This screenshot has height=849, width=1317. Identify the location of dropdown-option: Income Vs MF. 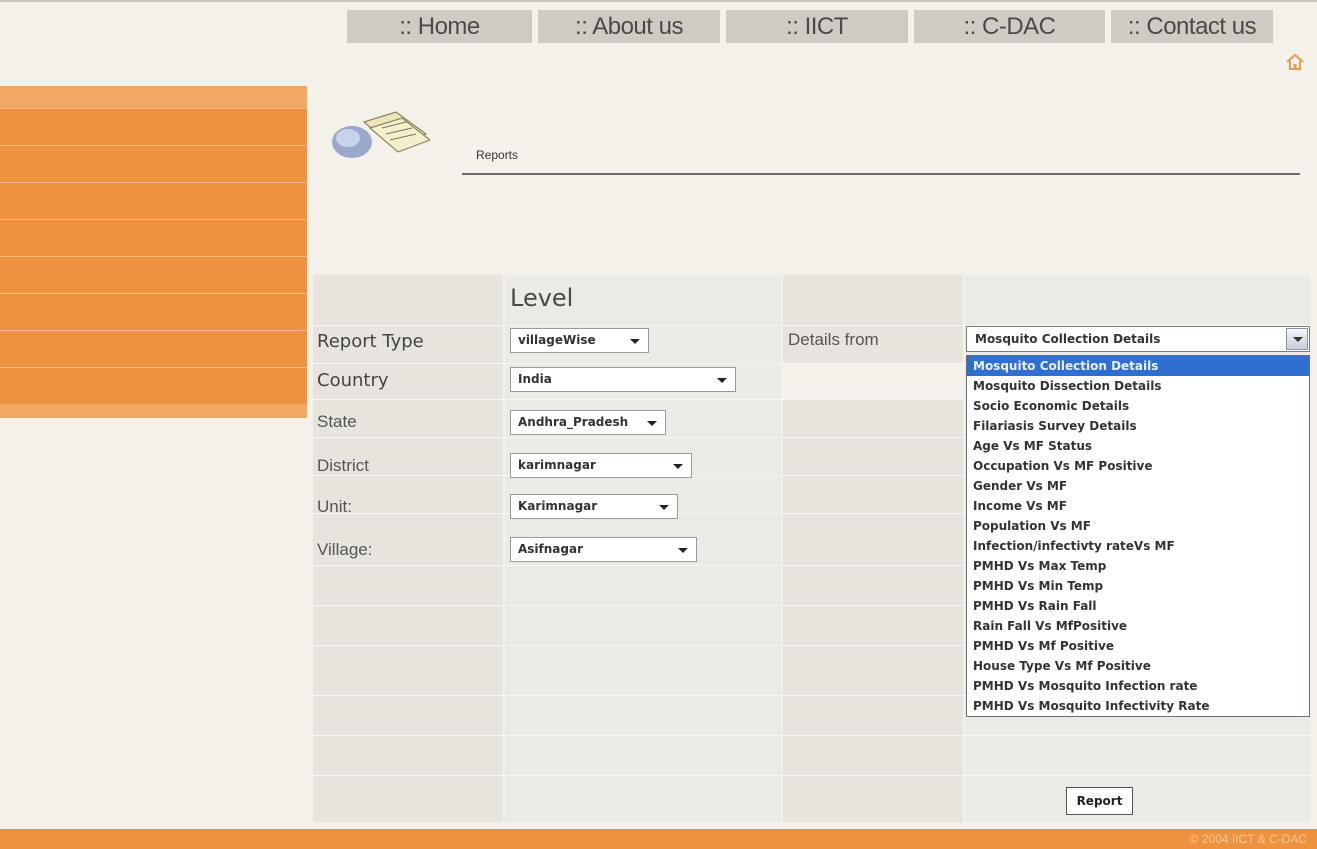
(1138, 506).